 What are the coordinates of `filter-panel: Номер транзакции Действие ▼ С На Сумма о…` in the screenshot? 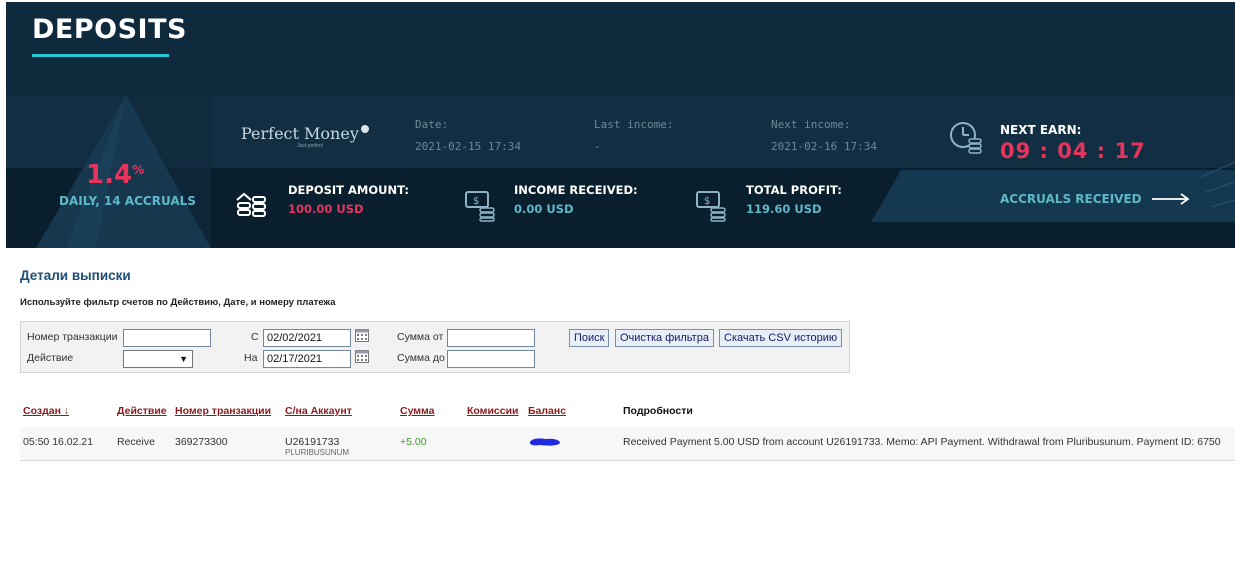 It's located at (435, 347).